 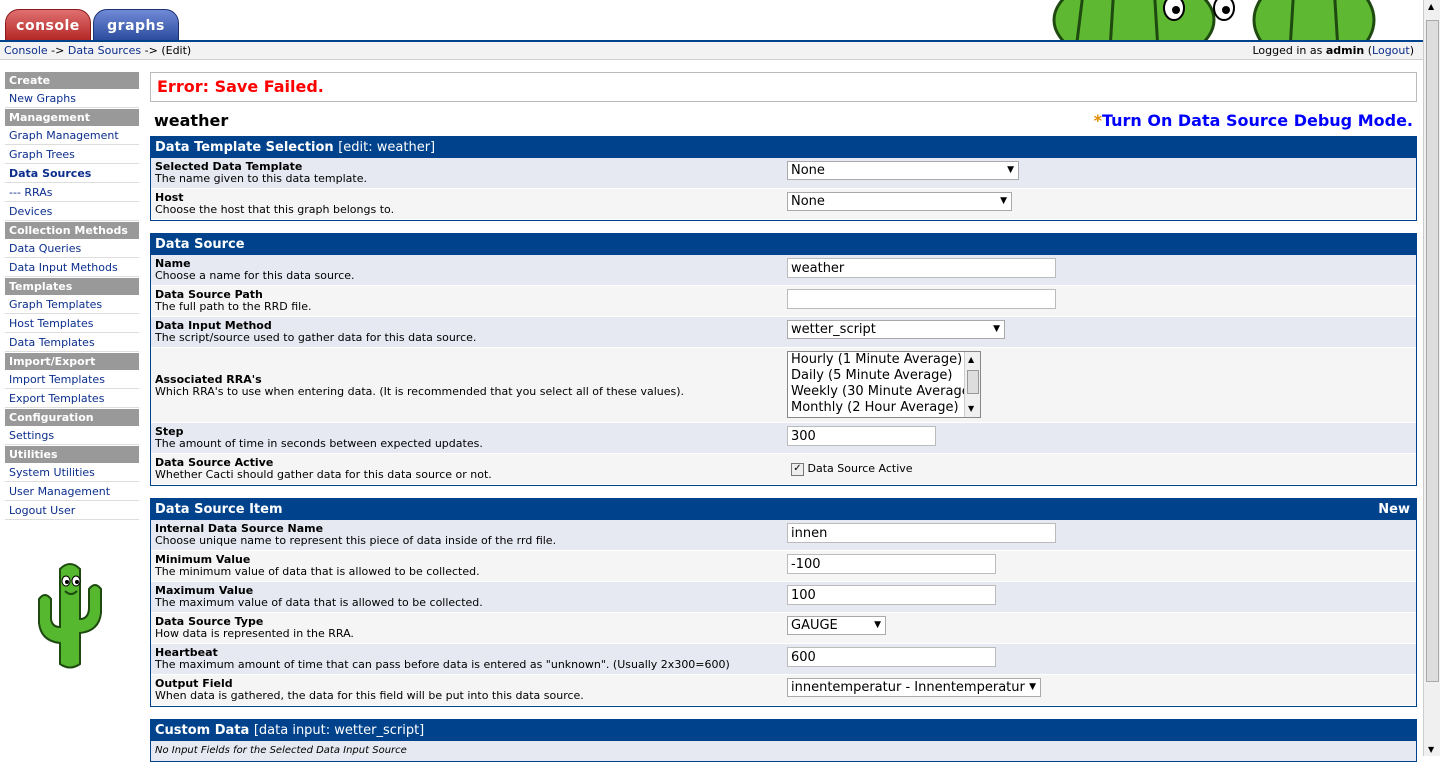 I want to click on sidebar-item: Data Input Methods, so click(x=72, y=268).